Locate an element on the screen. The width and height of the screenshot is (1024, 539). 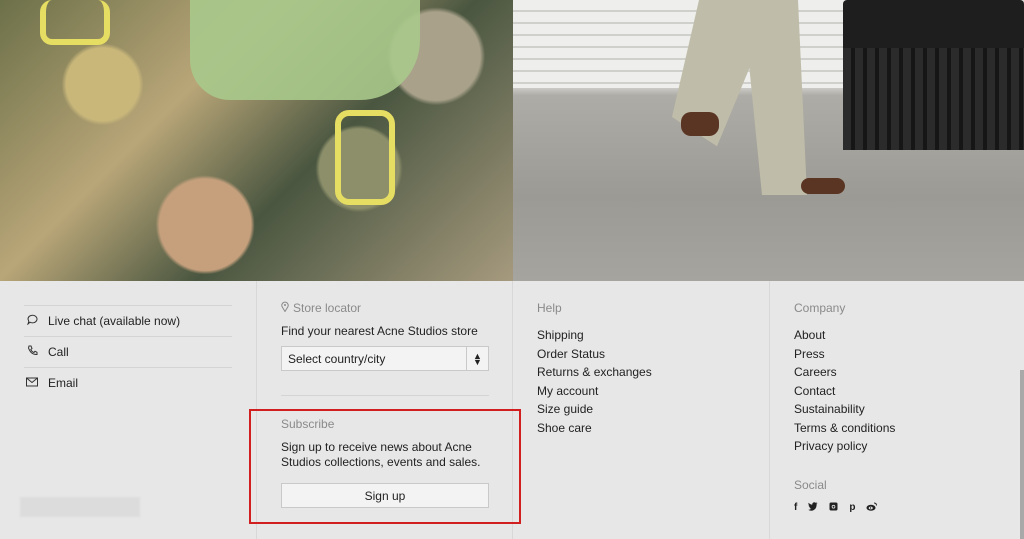
live-chat-label: Live chat (available now) is located at coordinates (114, 321).